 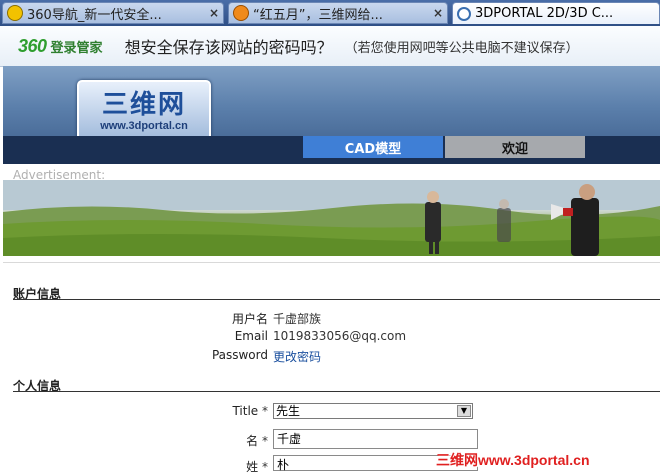 What do you see at coordinates (228, 47) in the screenshot?
I see `save-password-question: 想安全保存该网站的密码吗？` at bounding box center [228, 47].